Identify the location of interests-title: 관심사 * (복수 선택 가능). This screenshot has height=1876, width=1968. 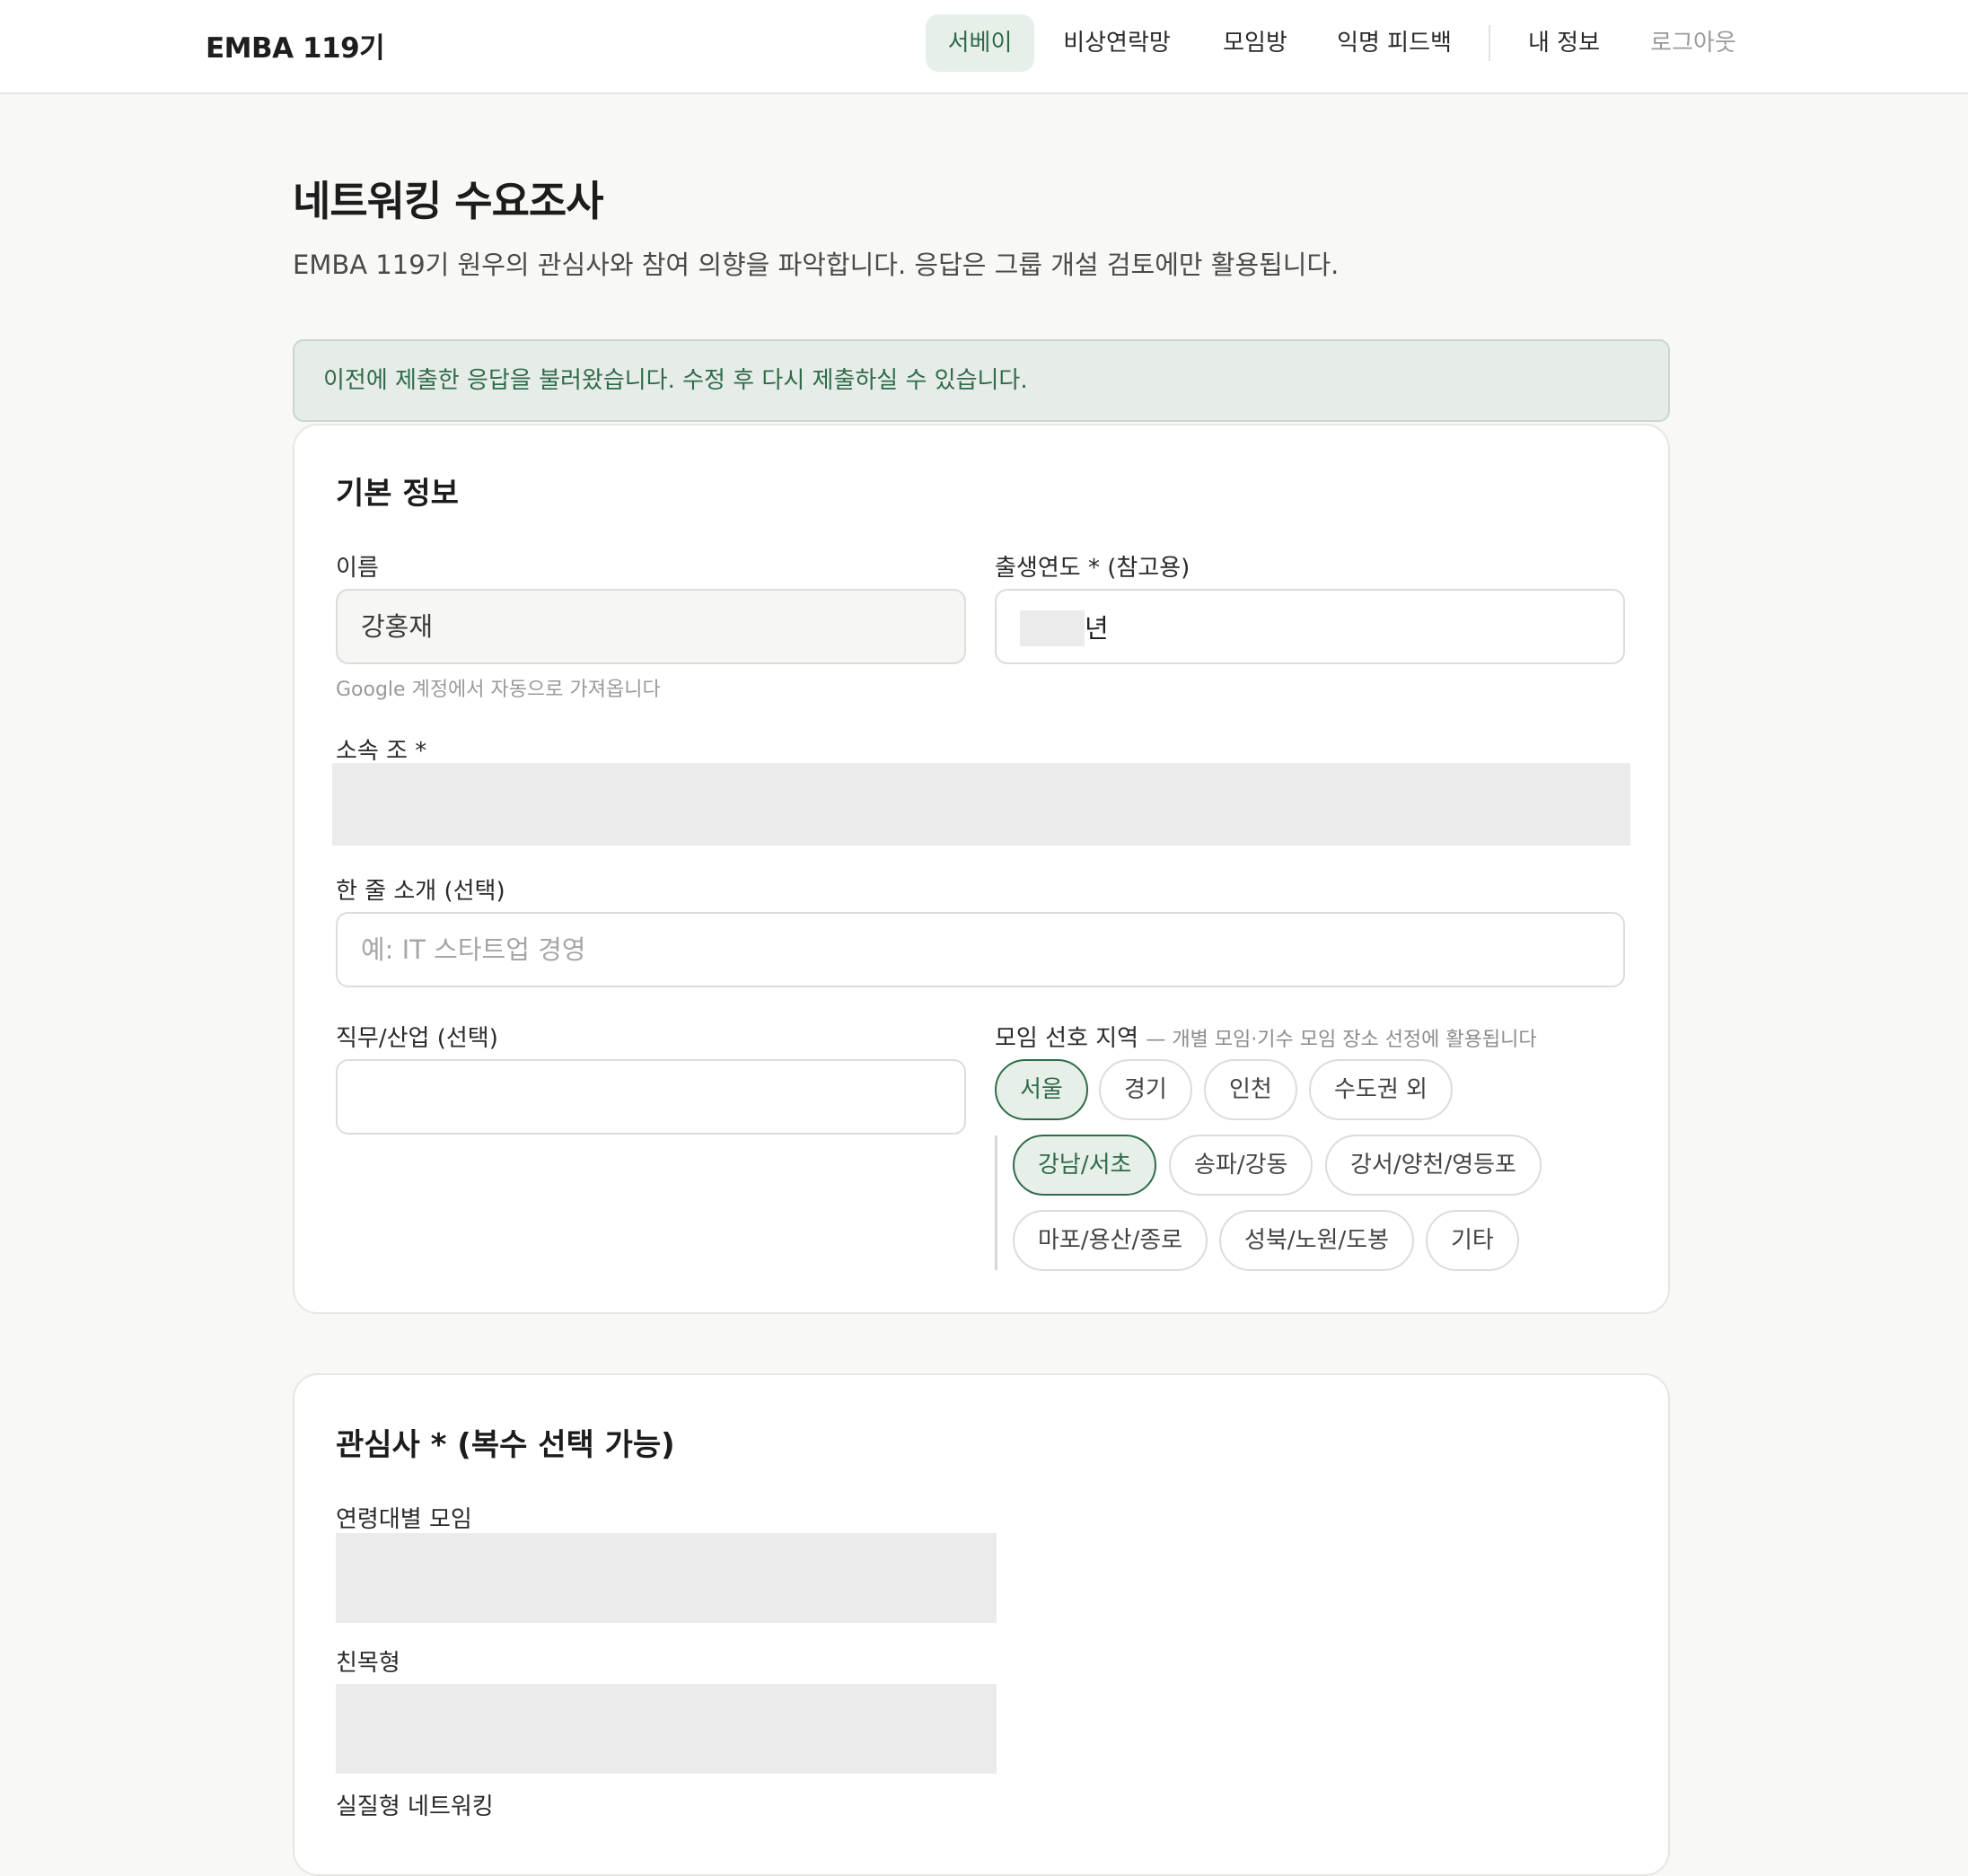
(505, 1445).